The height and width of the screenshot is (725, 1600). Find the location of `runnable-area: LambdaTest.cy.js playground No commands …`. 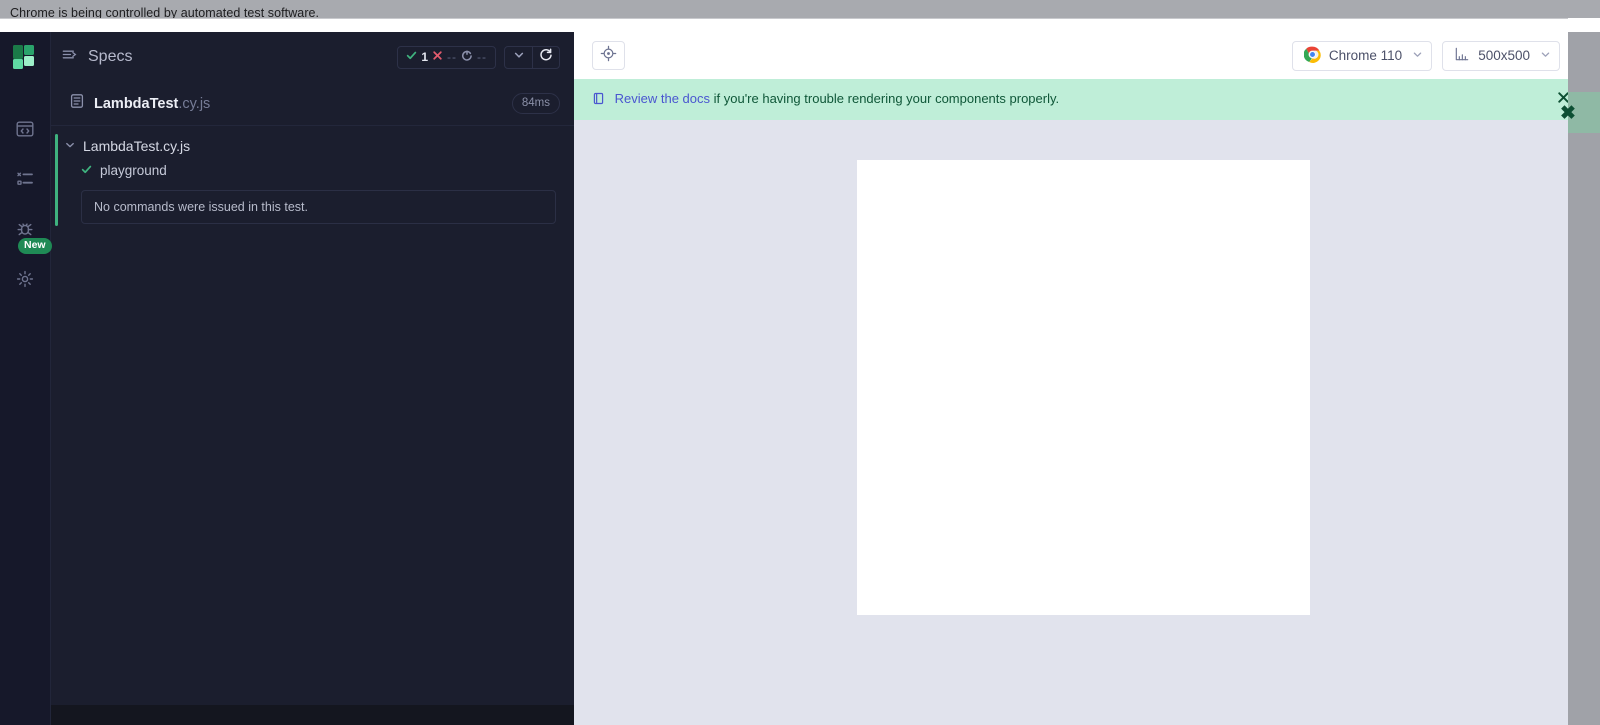

runnable-area: LambdaTest.cy.js playground No commands … is located at coordinates (312, 176).